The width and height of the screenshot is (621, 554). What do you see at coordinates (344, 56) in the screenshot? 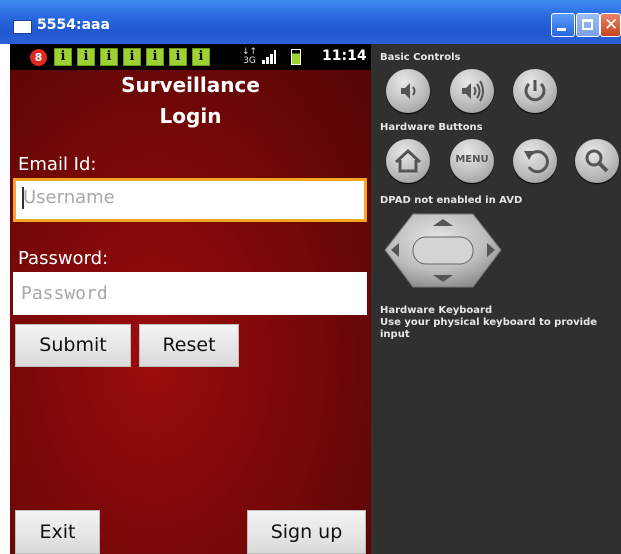
I see `status-clock: 11:14` at bounding box center [344, 56].